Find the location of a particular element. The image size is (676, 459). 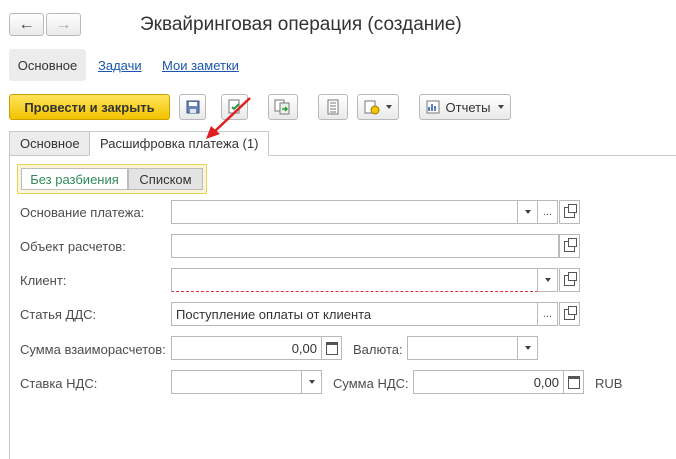

object-input is located at coordinates (365, 246).